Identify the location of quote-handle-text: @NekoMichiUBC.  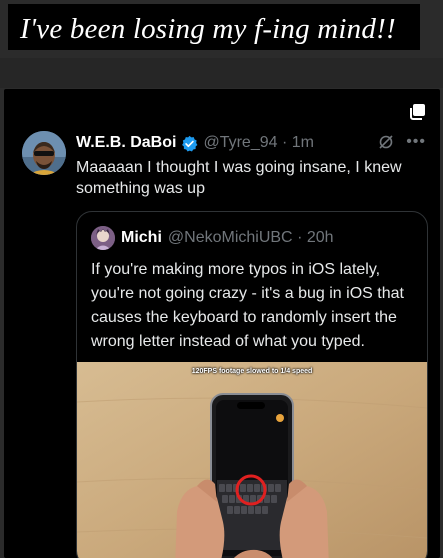
(230, 237).